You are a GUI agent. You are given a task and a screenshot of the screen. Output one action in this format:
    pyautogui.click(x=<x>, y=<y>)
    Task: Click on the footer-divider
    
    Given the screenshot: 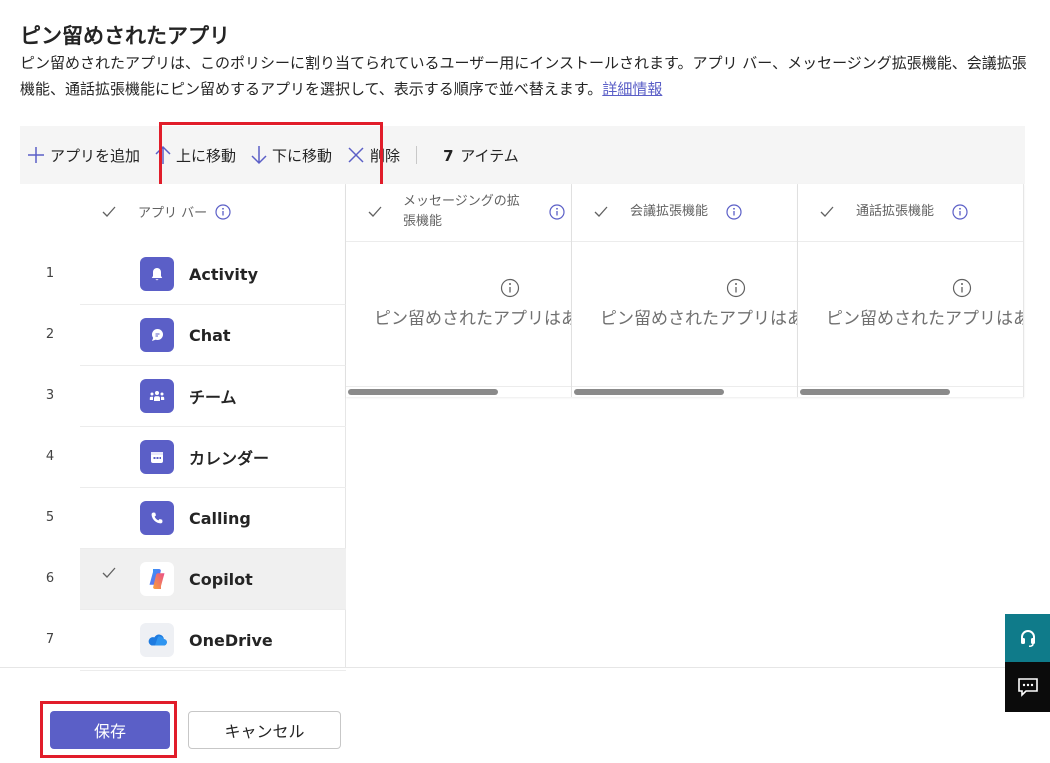 What is the action you would take?
    pyautogui.click(x=525, y=667)
    